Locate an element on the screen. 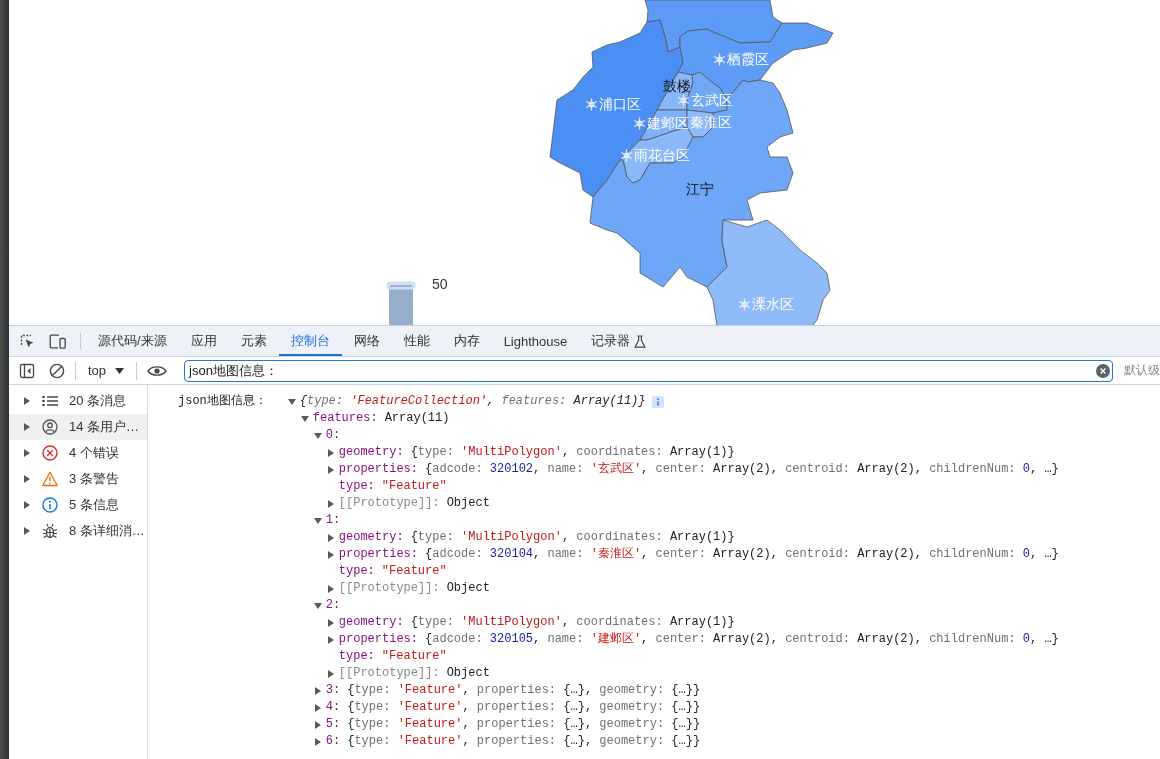 The image size is (1160, 759). district-label: 浦口区 is located at coordinates (620, 104).